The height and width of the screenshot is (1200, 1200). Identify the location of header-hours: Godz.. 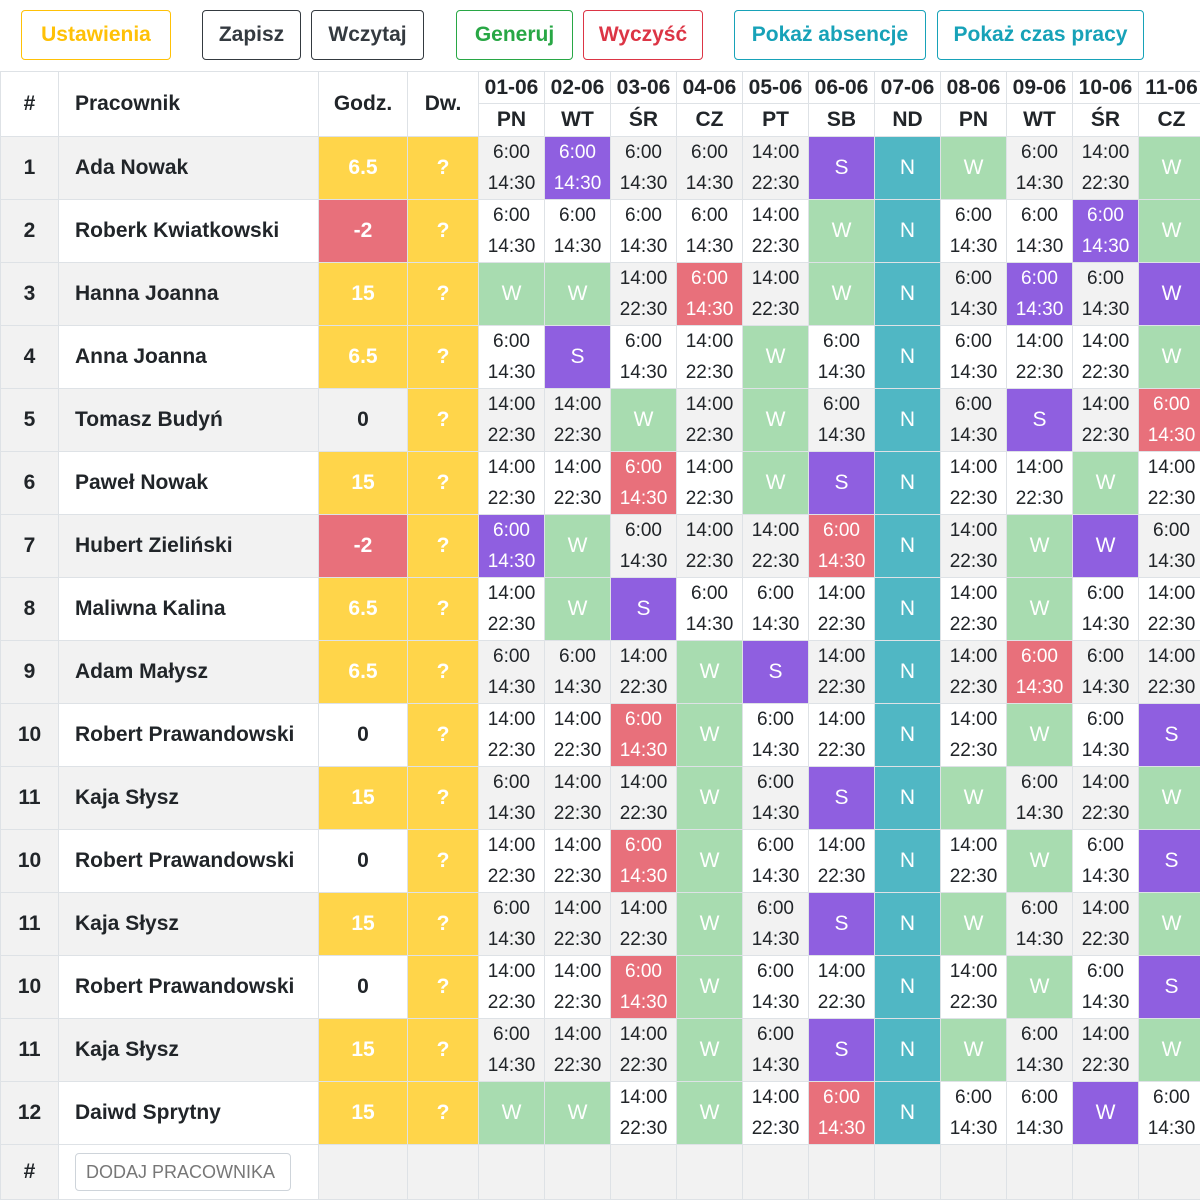
(363, 104).